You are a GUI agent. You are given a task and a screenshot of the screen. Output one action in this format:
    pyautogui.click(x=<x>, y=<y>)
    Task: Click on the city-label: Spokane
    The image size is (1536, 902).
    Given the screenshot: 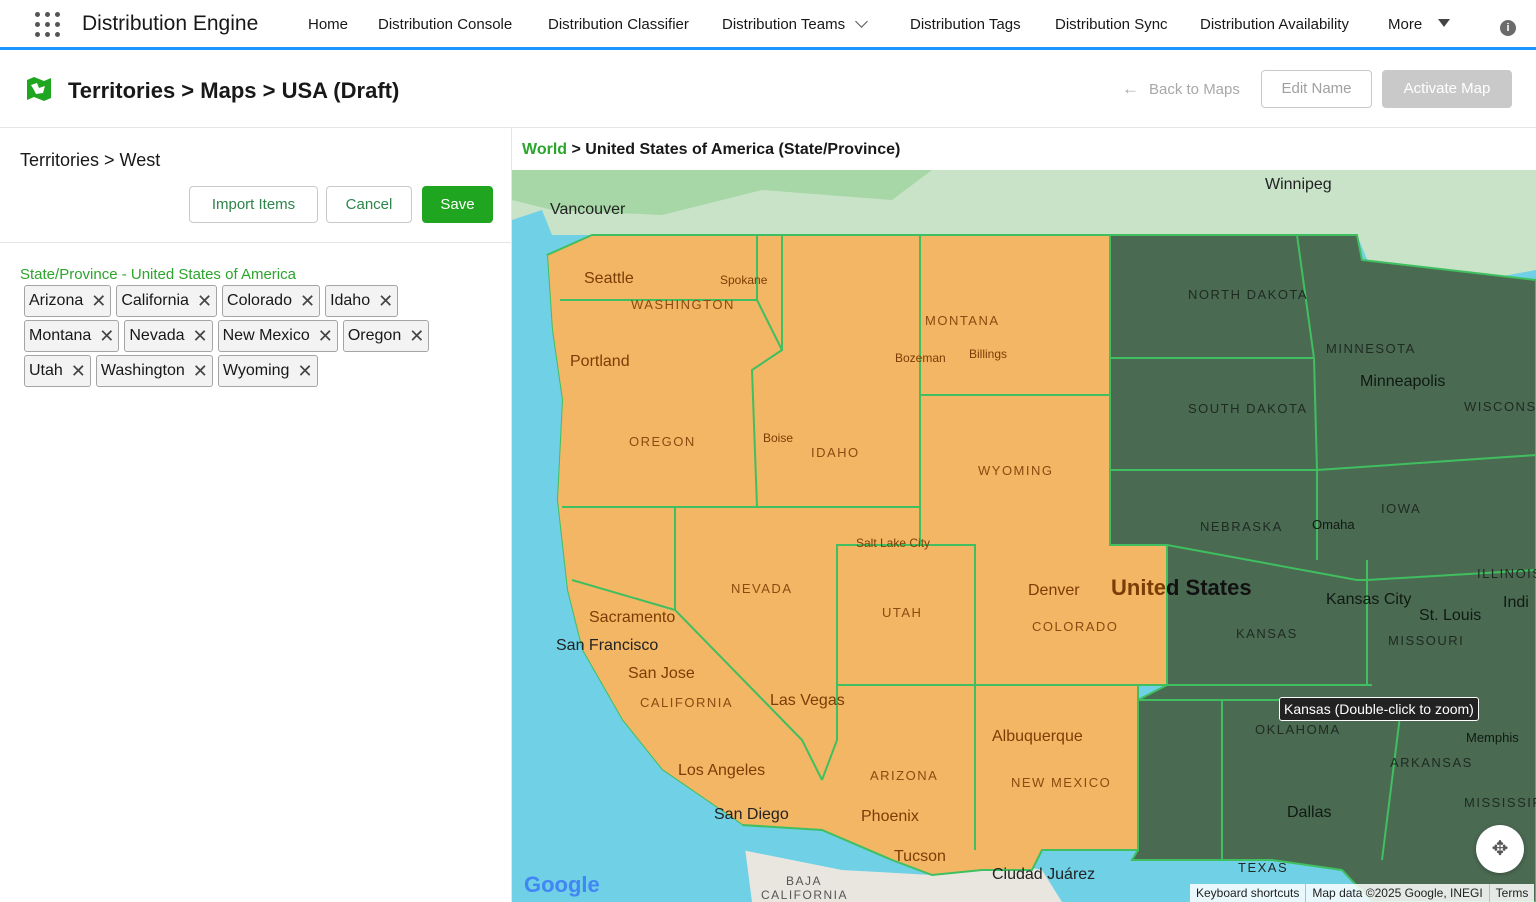 What is the action you would take?
    pyautogui.click(x=744, y=280)
    